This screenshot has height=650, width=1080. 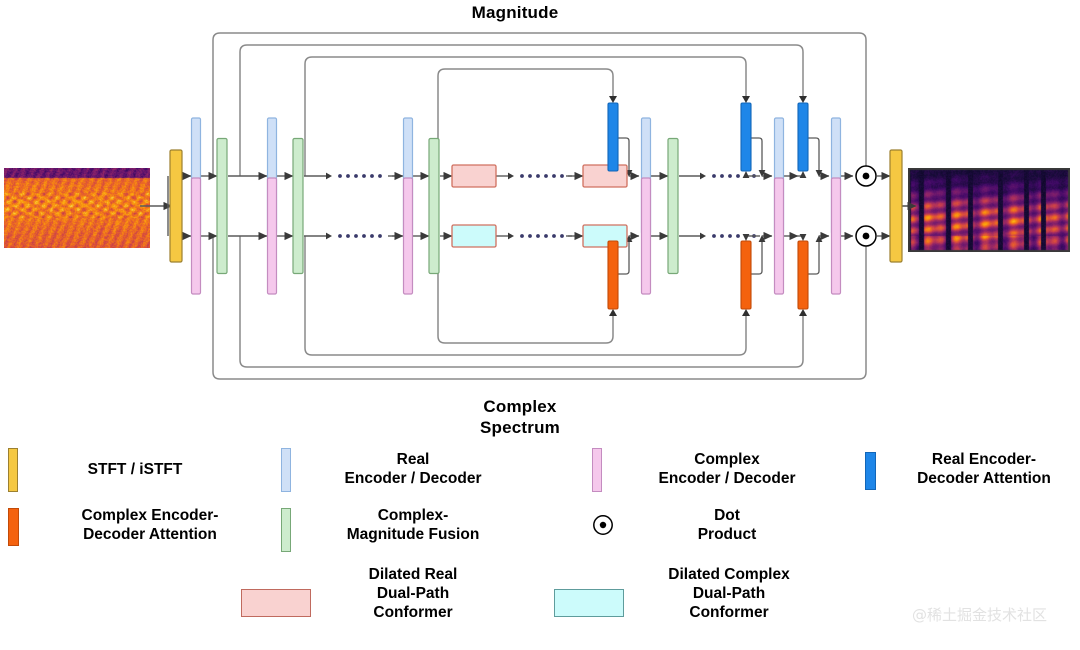 What do you see at coordinates (286, 530) in the screenshot?
I see `legend-swatch-complex-magnitude-fusion` at bounding box center [286, 530].